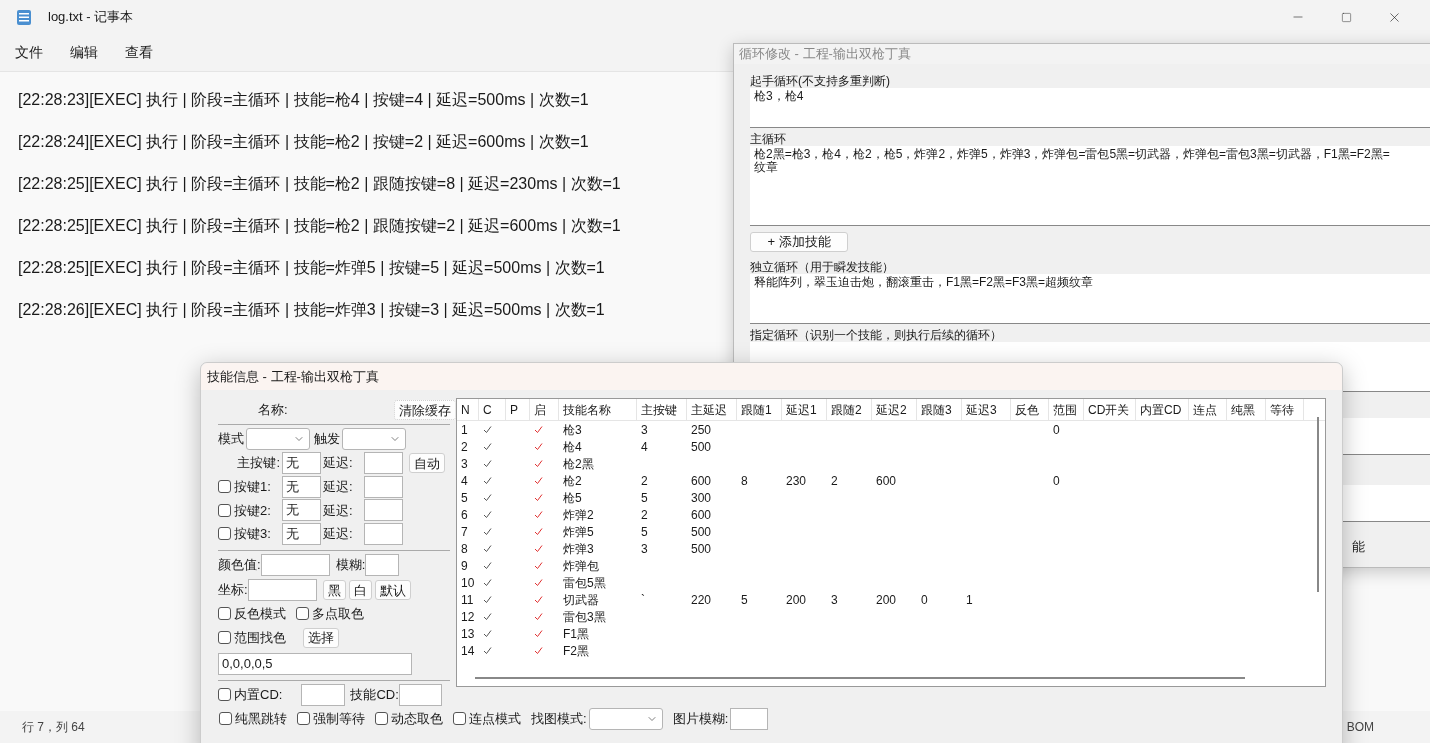  I want to click on label: 图片模糊:, so click(700, 718).